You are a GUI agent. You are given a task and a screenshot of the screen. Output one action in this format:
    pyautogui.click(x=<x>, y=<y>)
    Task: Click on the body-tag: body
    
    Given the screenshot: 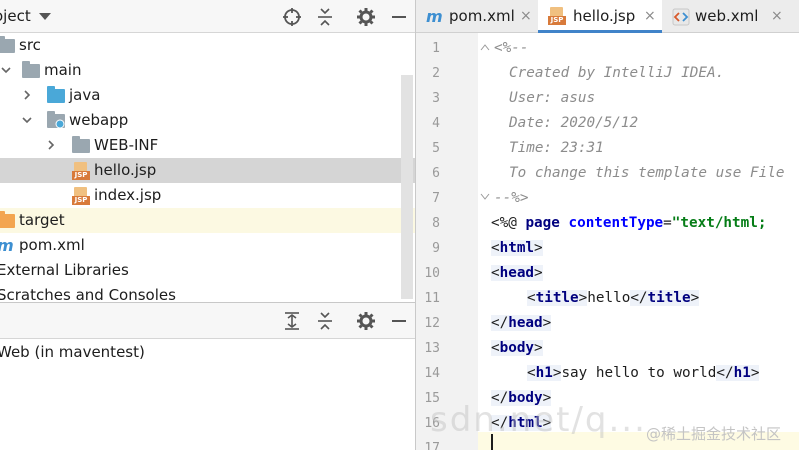 What is the action you would take?
    pyautogui.click(x=517, y=348)
    